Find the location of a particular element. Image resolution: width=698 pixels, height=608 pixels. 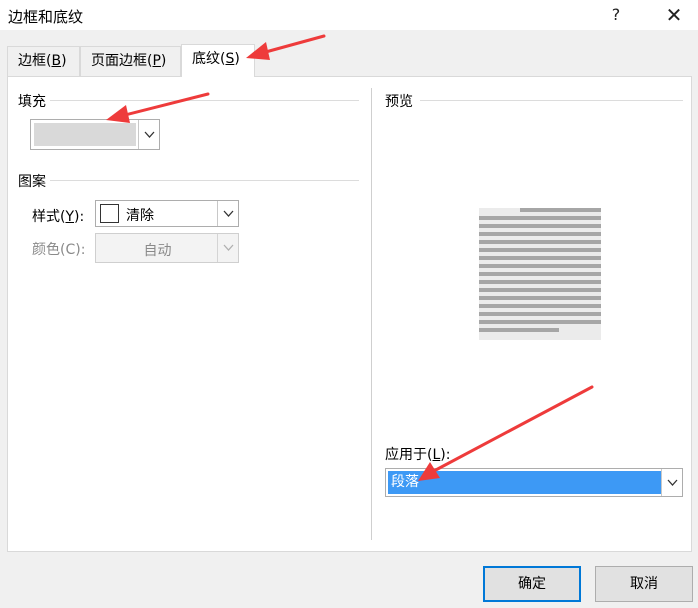

fill-dropdown-button is located at coordinates (148, 134).